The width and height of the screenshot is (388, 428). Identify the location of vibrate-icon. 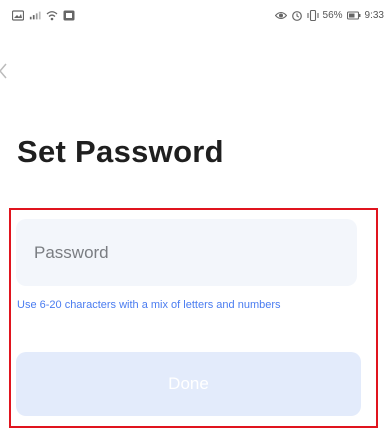
(312, 15).